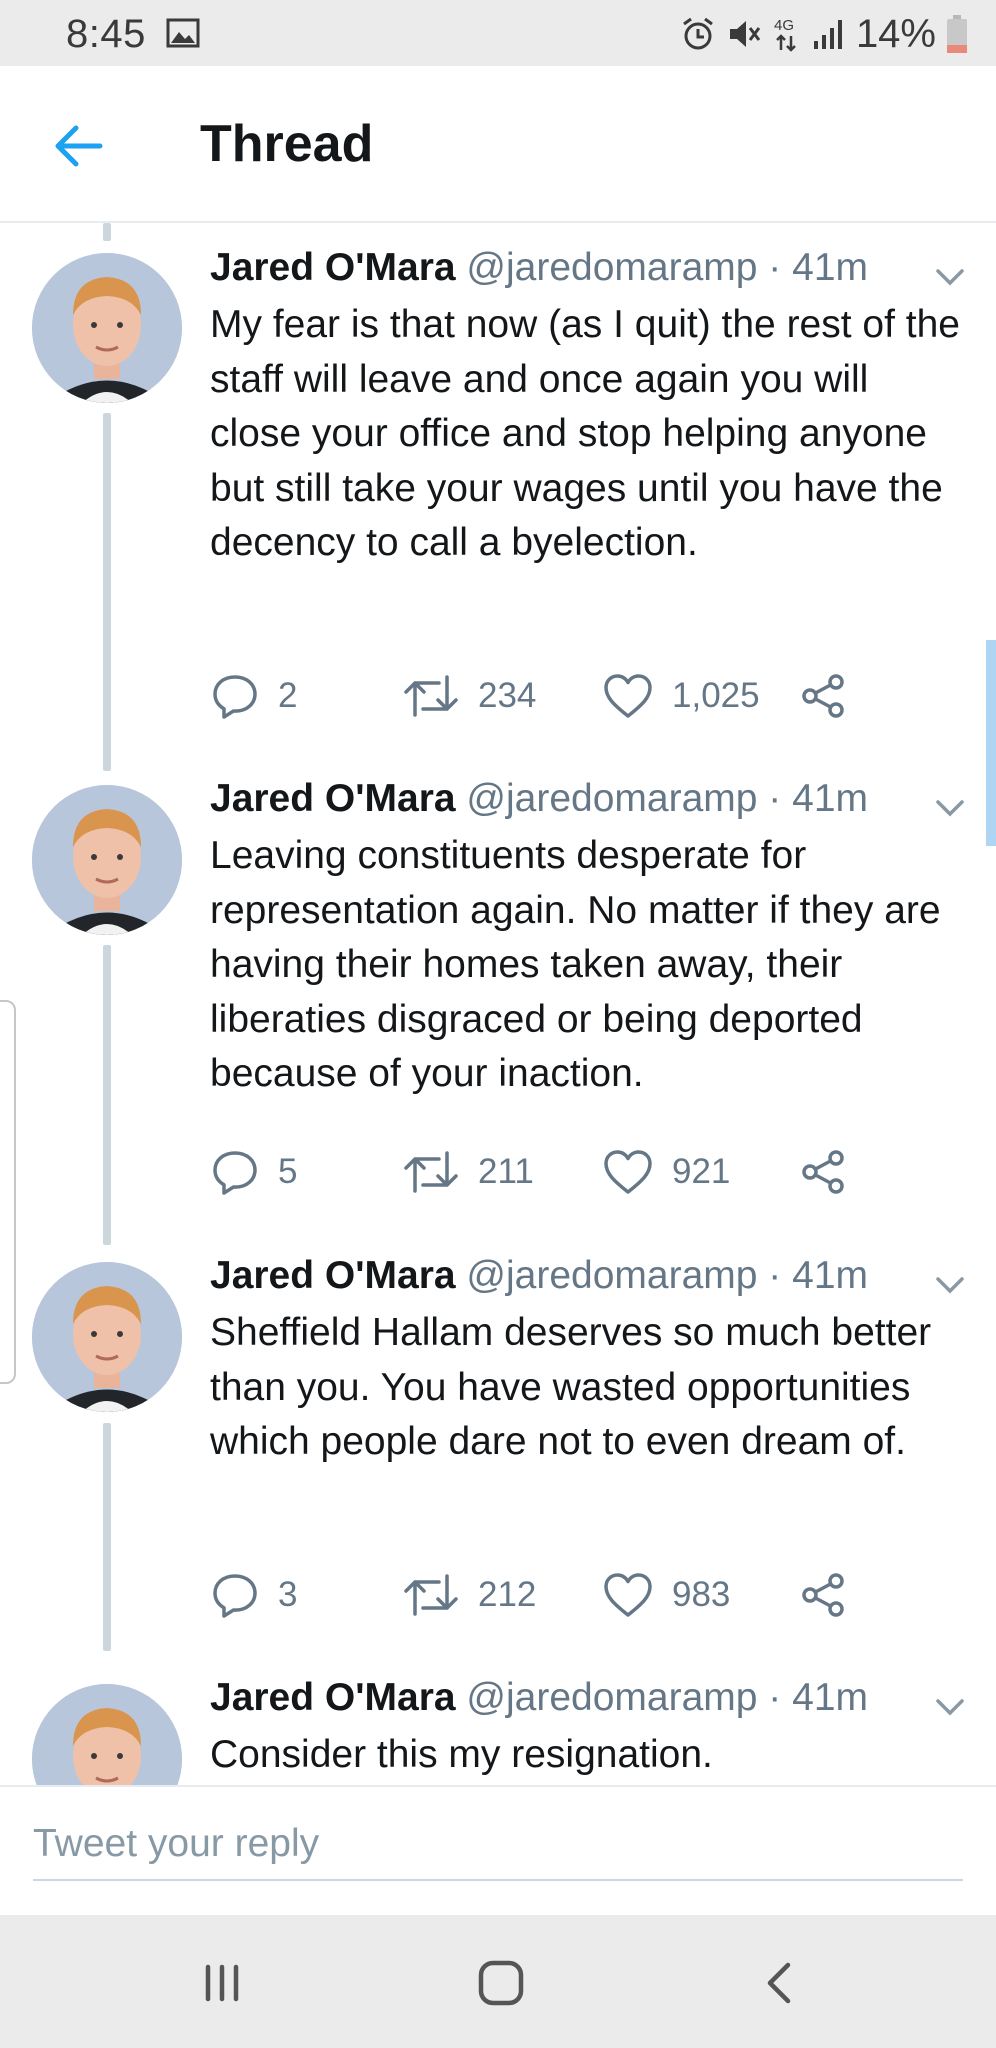 Image resolution: width=996 pixels, height=2048 pixels. What do you see at coordinates (991, 743) in the screenshot?
I see `scrollbar-thumb` at bounding box center [991, 743].